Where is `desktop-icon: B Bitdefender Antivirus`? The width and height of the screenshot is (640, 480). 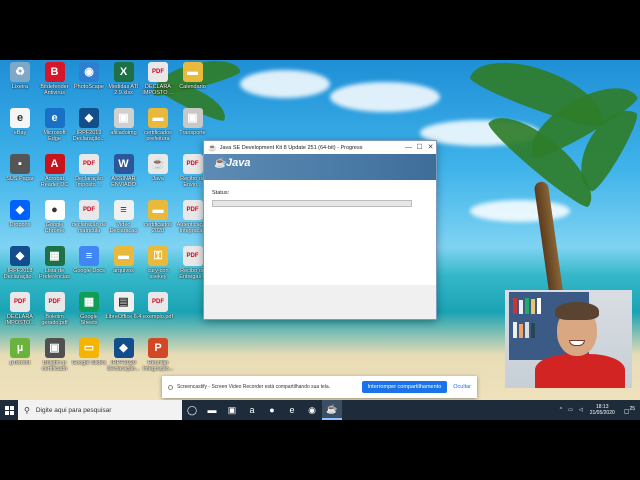
desktop-icon: B Bitdefender Antivirus is located at coordinates (55, 85).